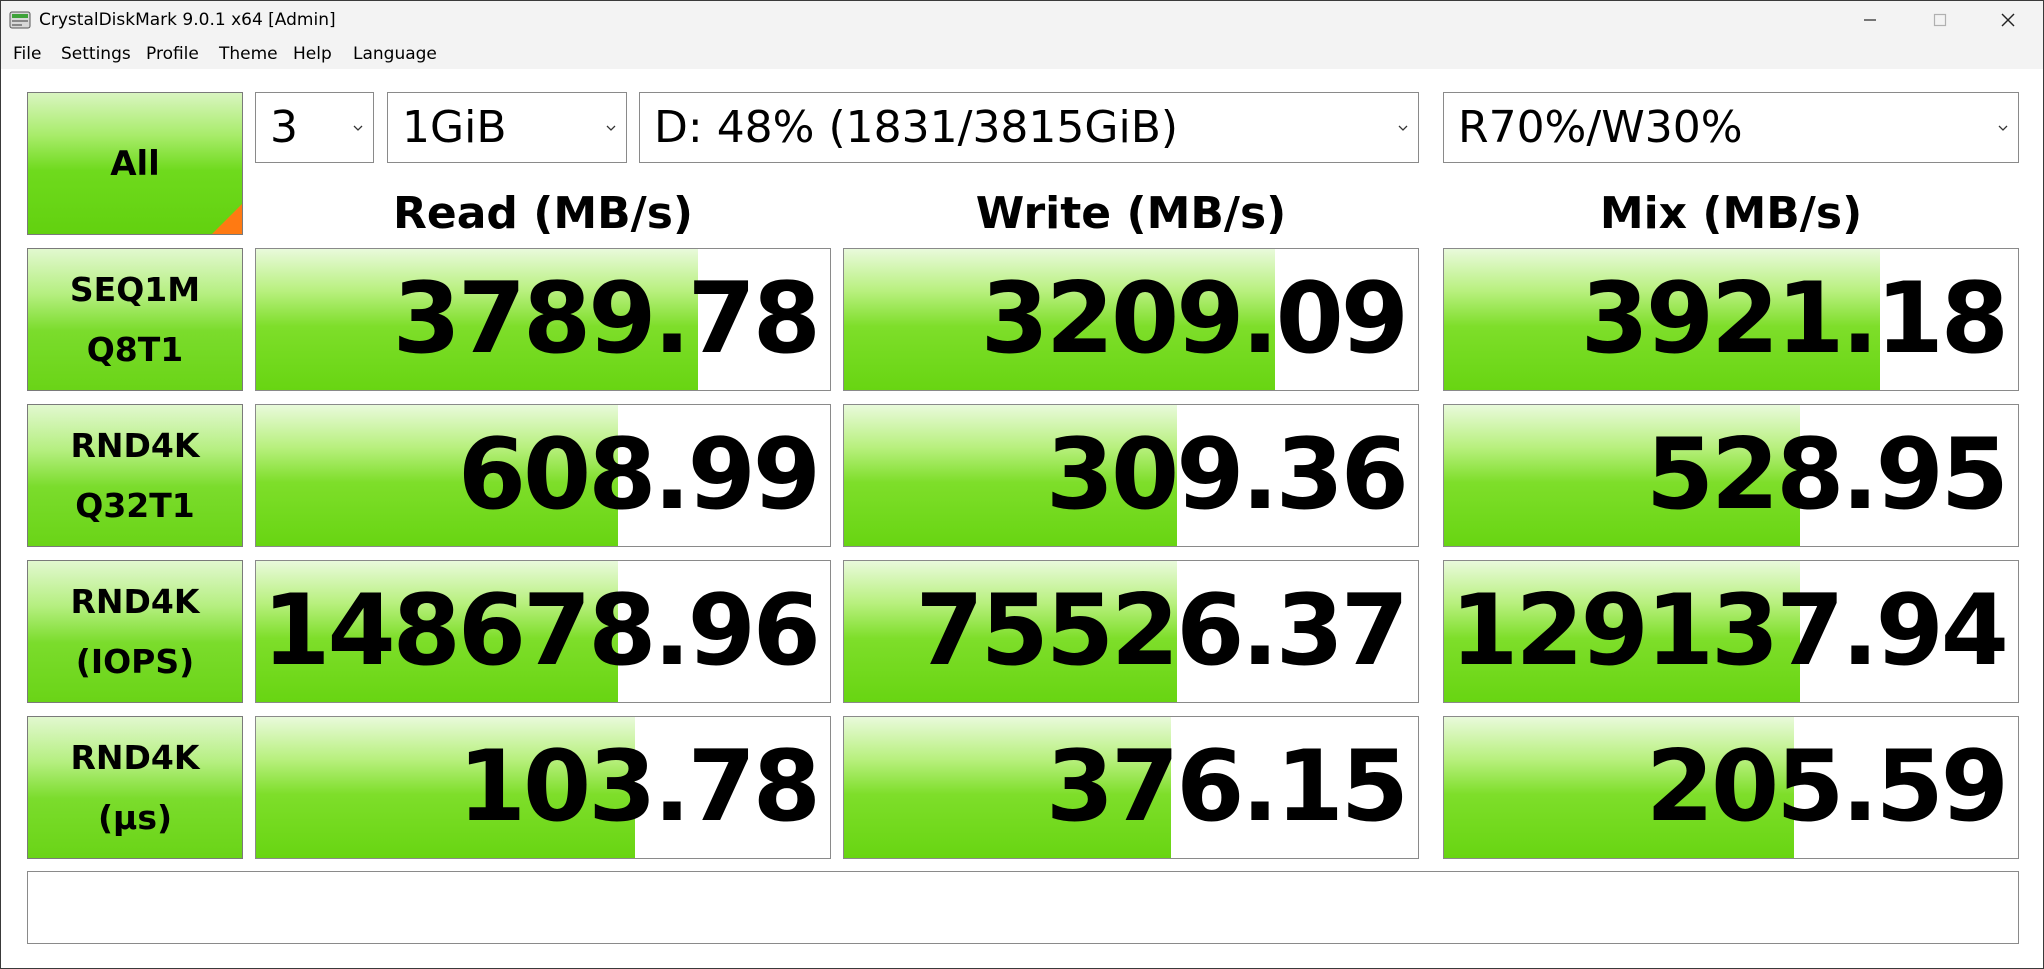 Image resolution: width=2044 pixels, height=969 pixels. Describe the element at coordinates (27, 54) in the screenshot. I see `menu-file: File` at that location.